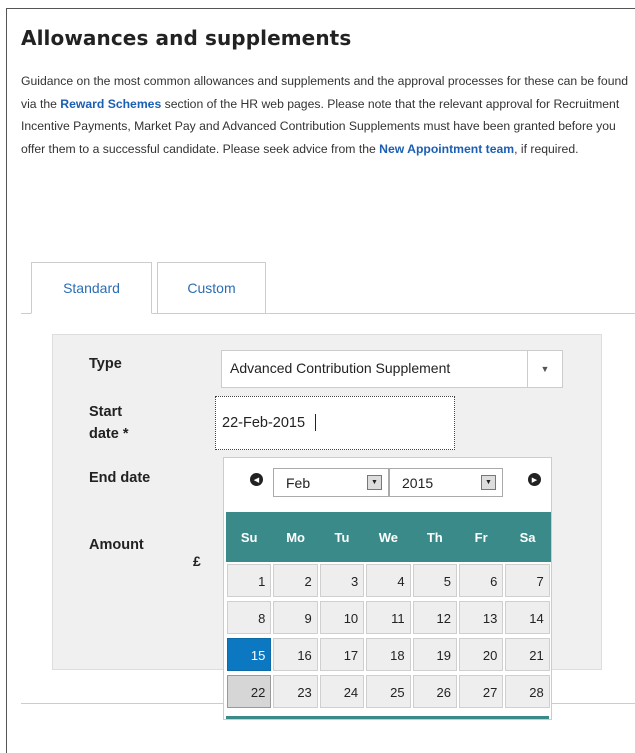 This screenshot has height=753, width=635. What do you see at coordinates (295, 537) in the screenshot?
I see `weekday-monday: Mo` at bounding box center [295, 537].